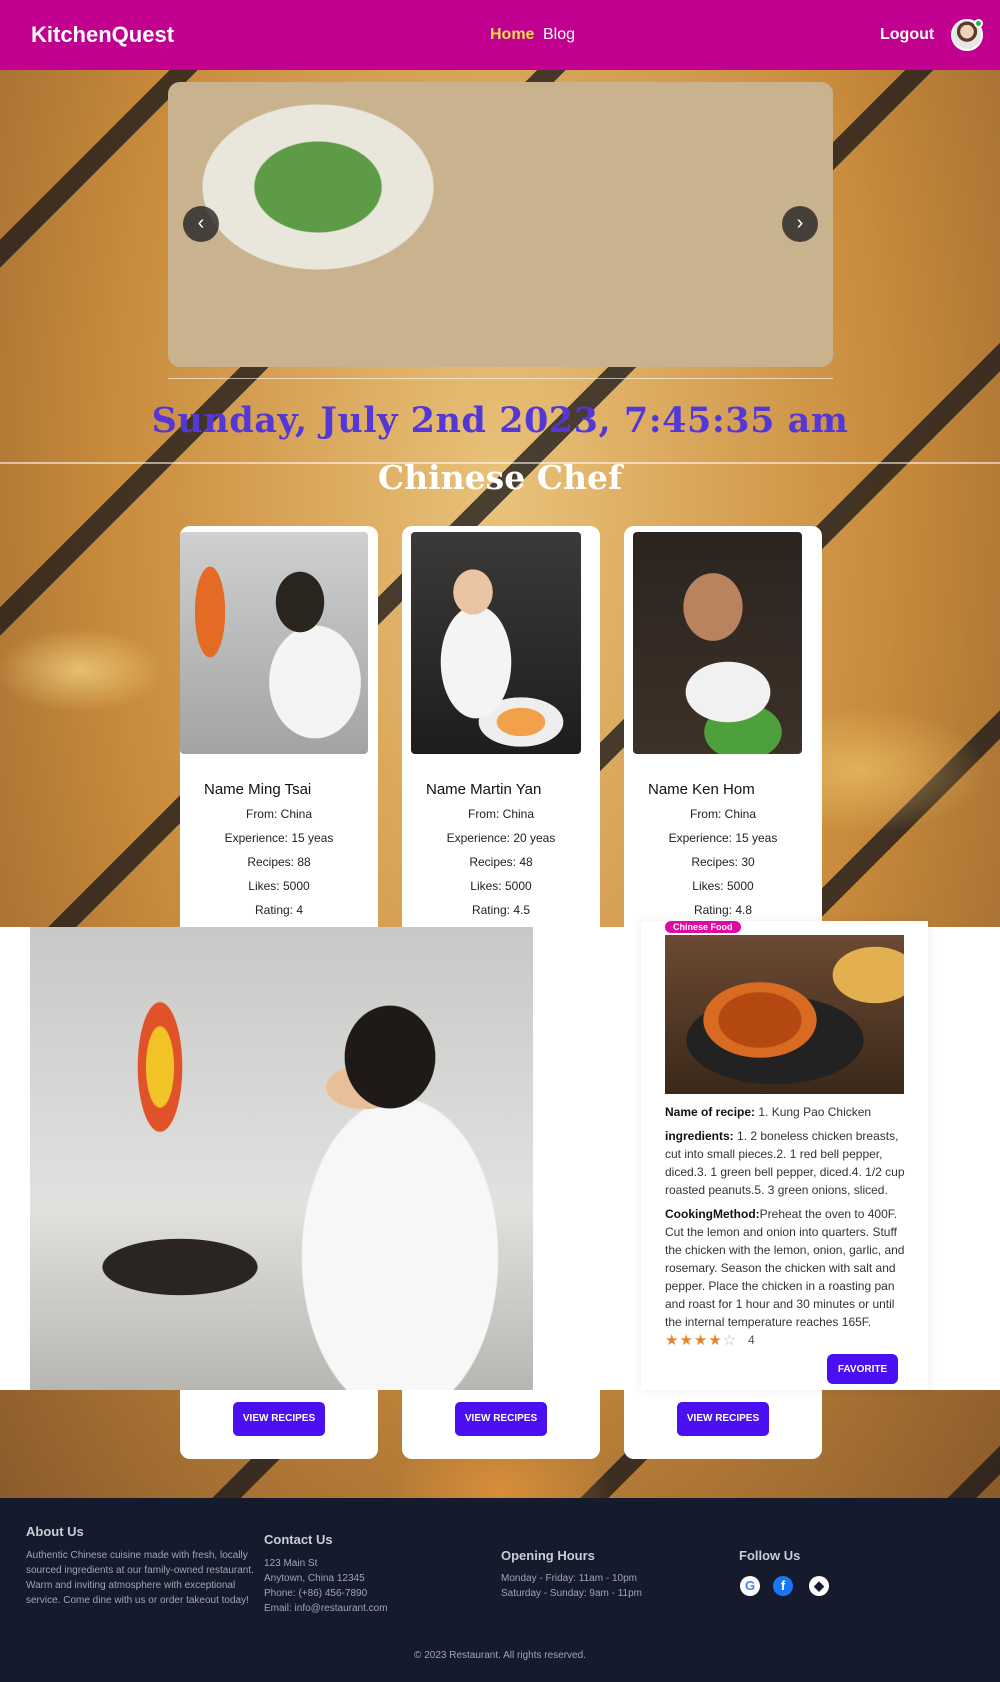 The width and height of the screenshot is (1000, 1682). Describe the element at coordinates (710, 1112) in the screenshot. I see `recipe-name-label: Name of recipe:` at that location.